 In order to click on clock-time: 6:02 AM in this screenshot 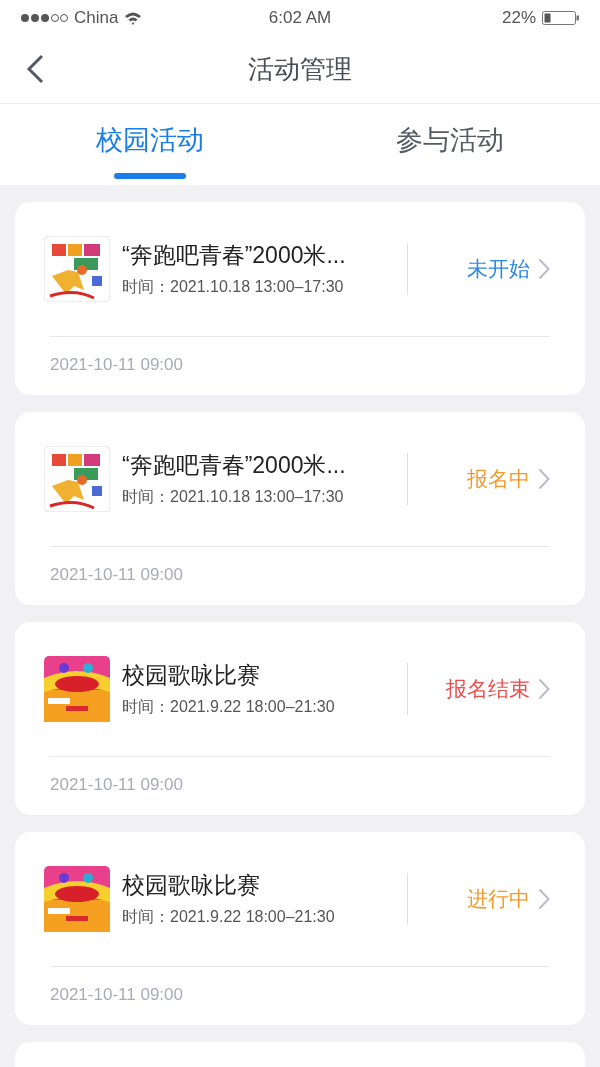, I will do `click(300, 17)`.